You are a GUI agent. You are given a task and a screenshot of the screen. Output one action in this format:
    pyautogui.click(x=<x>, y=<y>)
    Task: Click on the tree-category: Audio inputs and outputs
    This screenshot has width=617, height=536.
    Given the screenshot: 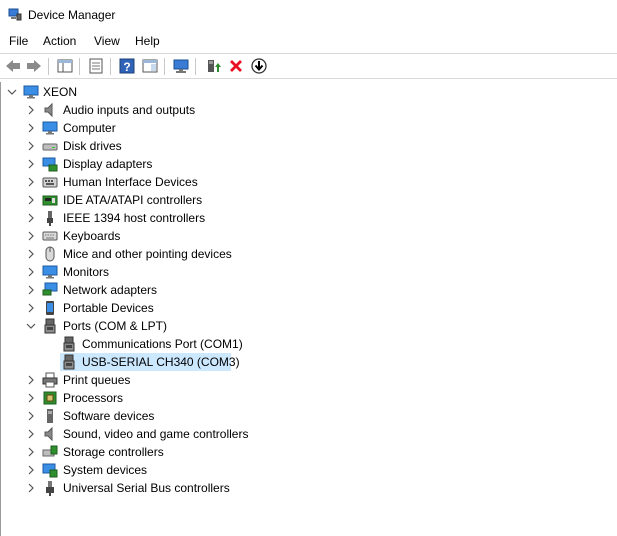 What is the action you would take?
    pyautogui.click(x=308, y=110)
    